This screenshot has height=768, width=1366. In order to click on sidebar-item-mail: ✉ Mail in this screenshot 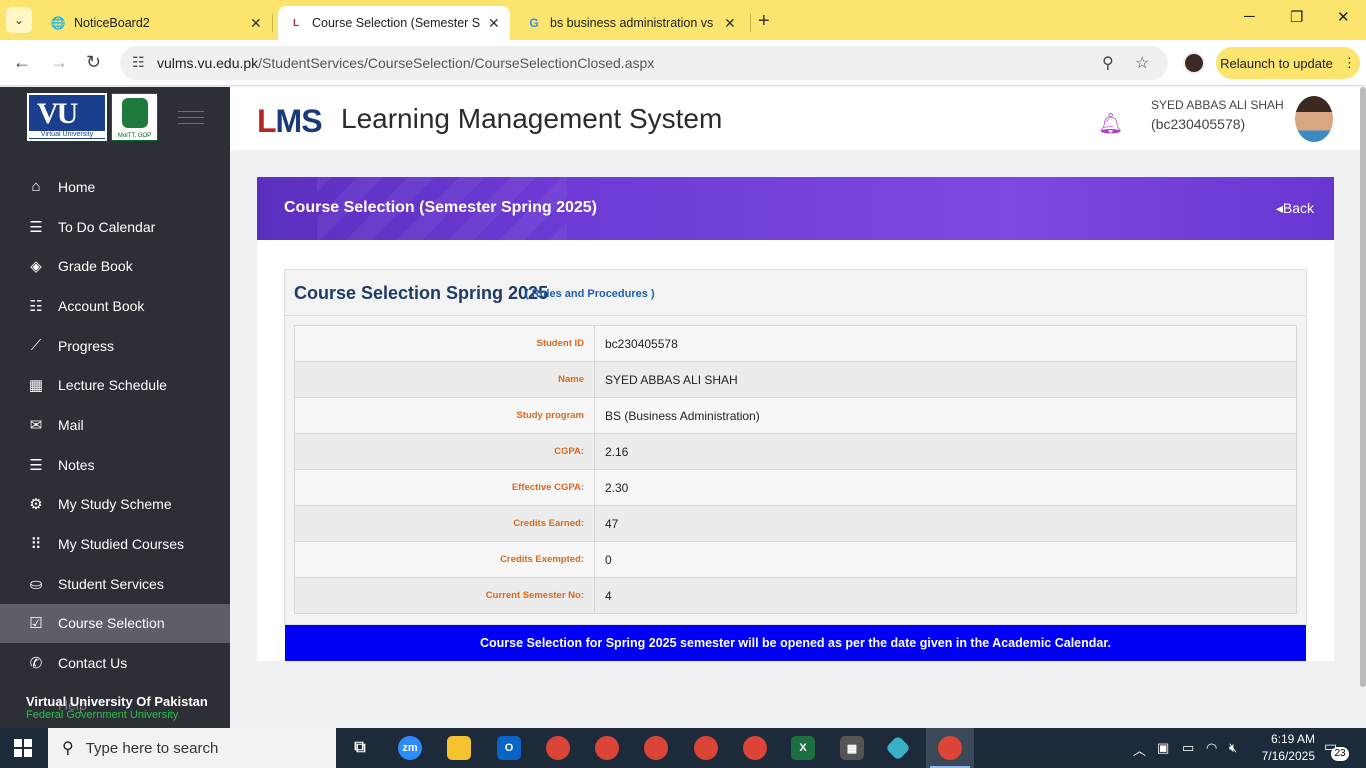, I will do `click(115, 425)`.